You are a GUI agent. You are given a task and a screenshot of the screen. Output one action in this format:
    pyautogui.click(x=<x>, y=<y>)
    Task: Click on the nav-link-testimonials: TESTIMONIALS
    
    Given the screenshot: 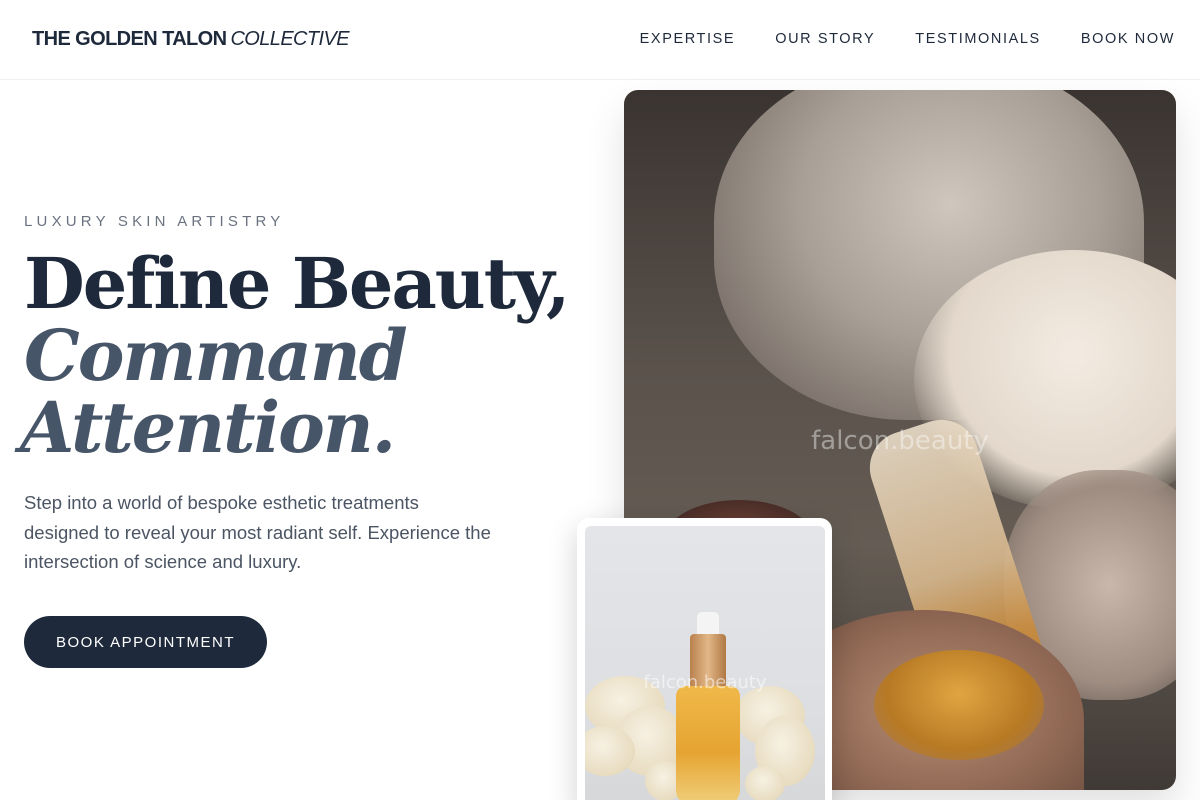 What is the action you would take?
    pyautogui.click(x=978, y=39)
    